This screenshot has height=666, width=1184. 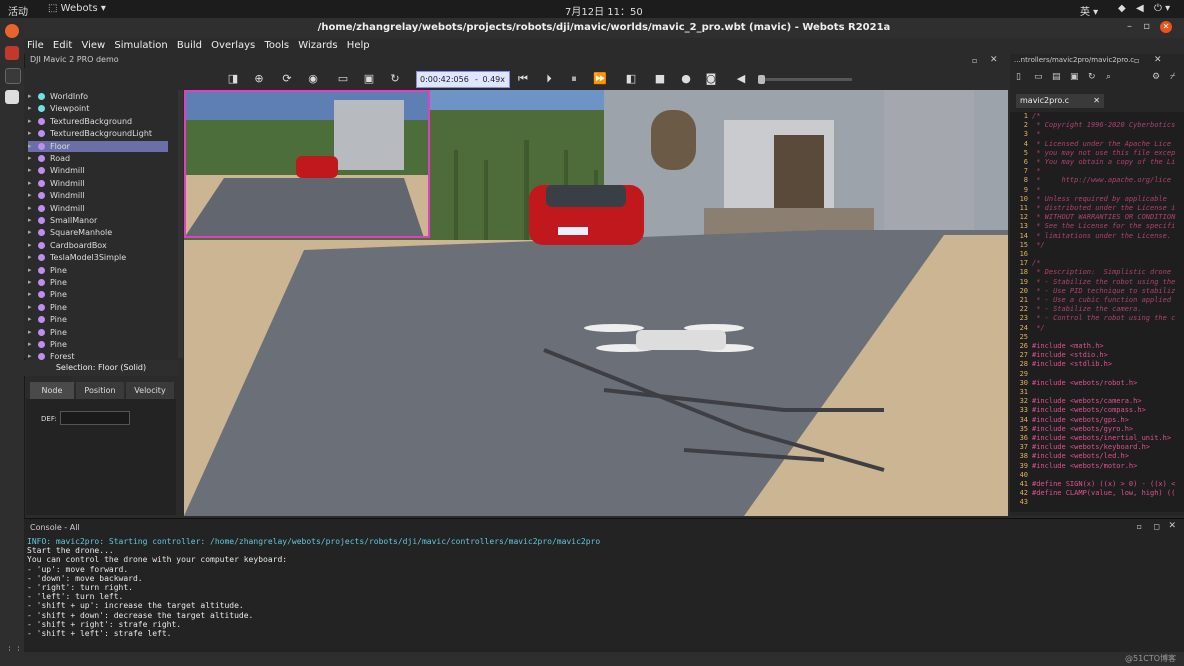 What do you see at coordinates (93, 45) in the screenshot?
I see `menu-view: View` at bounding box center [93, 45].